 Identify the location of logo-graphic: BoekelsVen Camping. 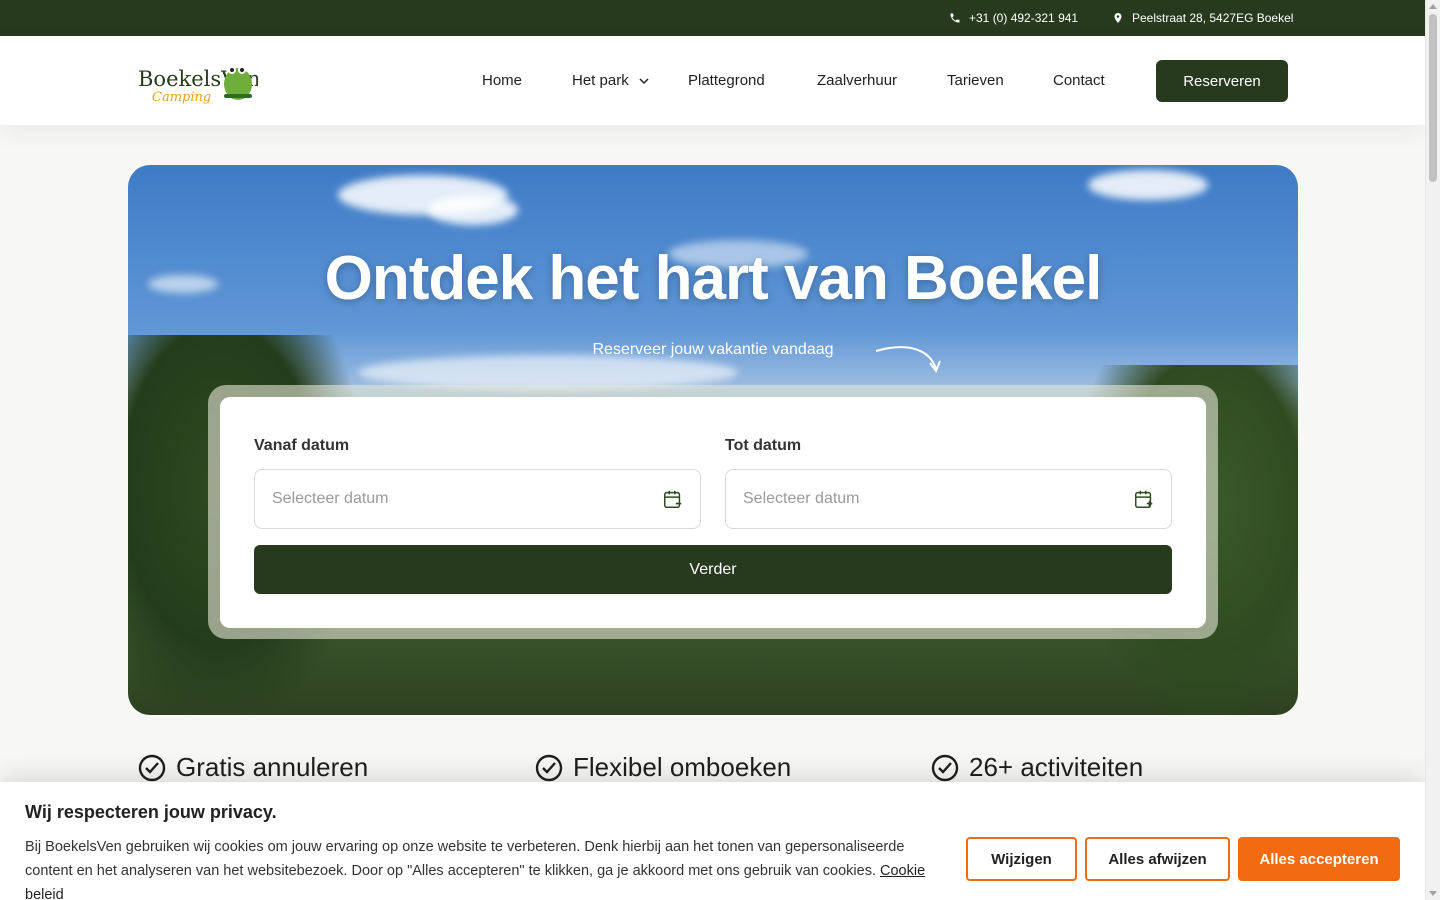
(199, 85).